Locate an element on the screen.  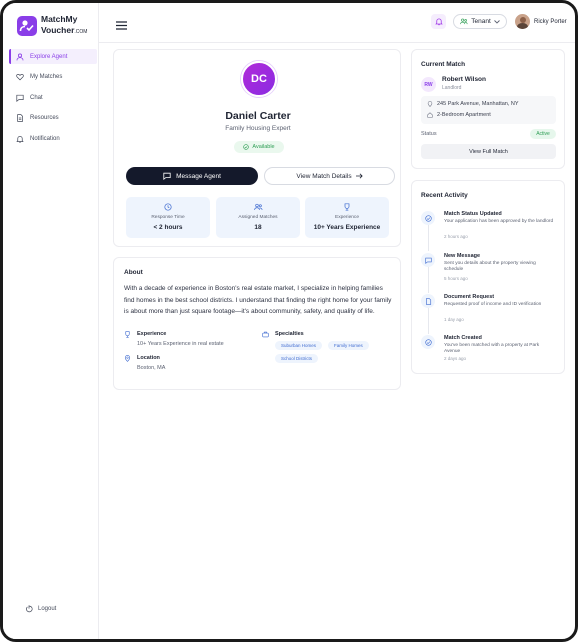
logout-label: Logout is located at coordinates (47, 609).